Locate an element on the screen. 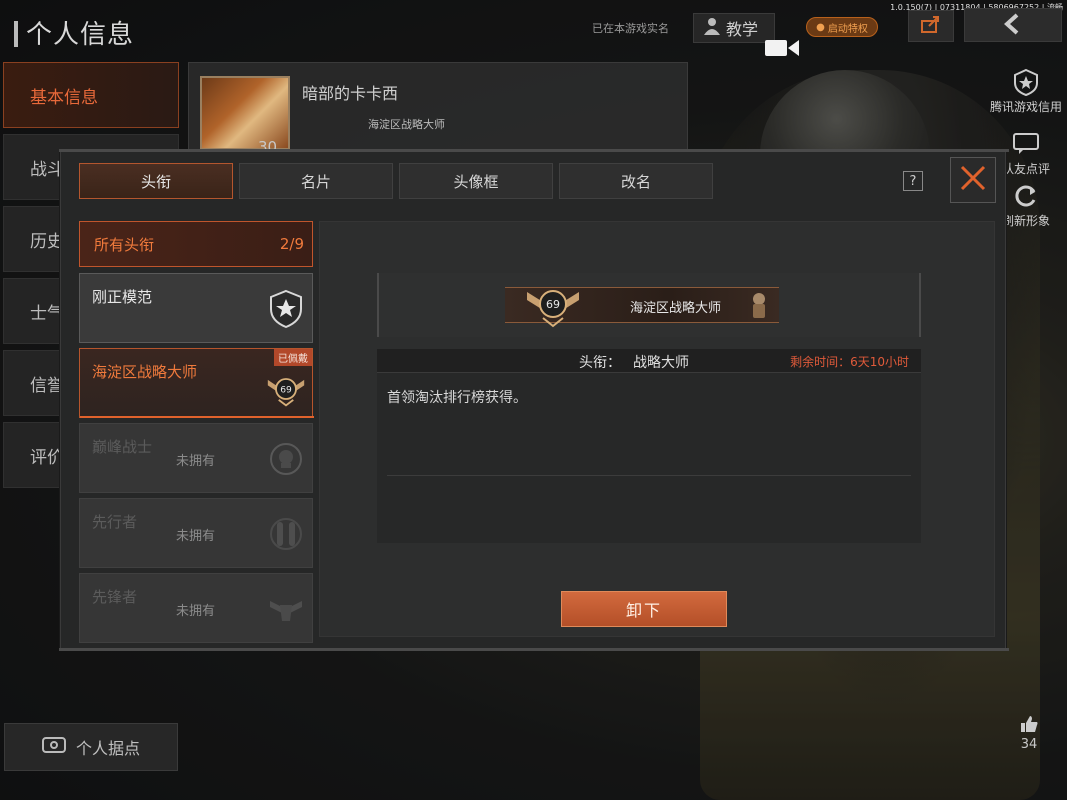  chat-bubble-icon: ● is located at coordinates (820, 27).